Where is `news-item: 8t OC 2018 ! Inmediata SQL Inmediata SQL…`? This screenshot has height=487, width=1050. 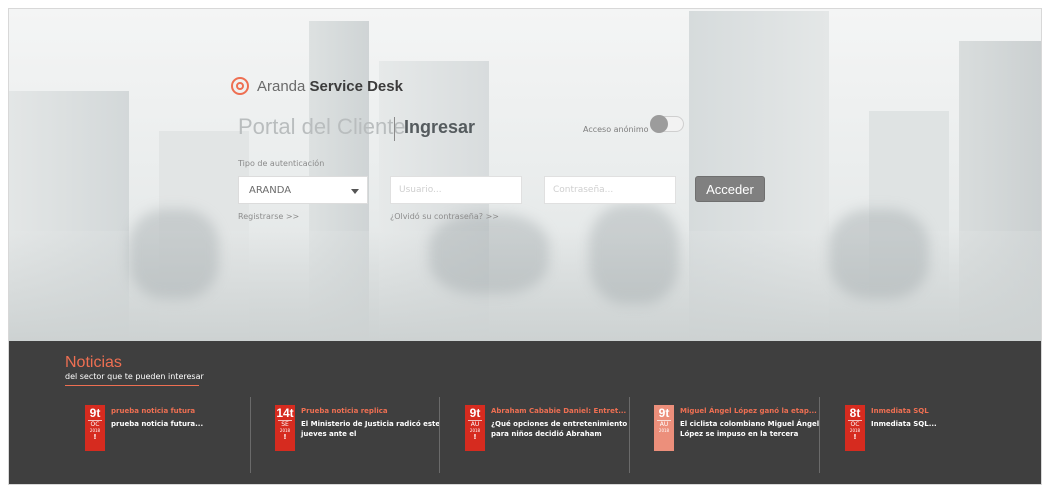 news-item: 8t OC 2018 ! Inmediata SQL Inmediata SQL… is located at coordinates (934, 430).